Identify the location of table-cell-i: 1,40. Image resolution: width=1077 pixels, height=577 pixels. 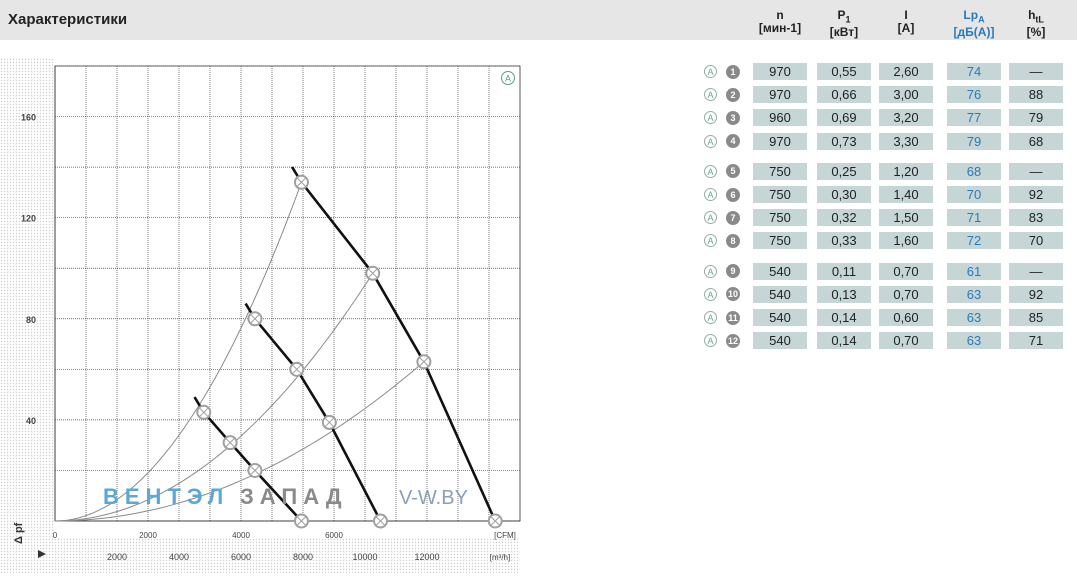
(906, 194).